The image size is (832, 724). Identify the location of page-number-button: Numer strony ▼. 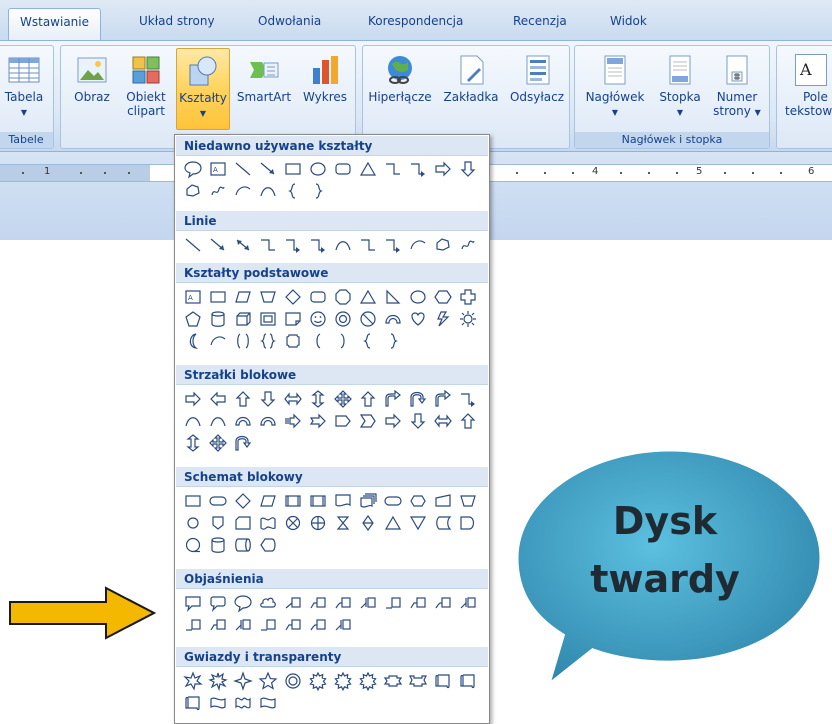
(737, 89).